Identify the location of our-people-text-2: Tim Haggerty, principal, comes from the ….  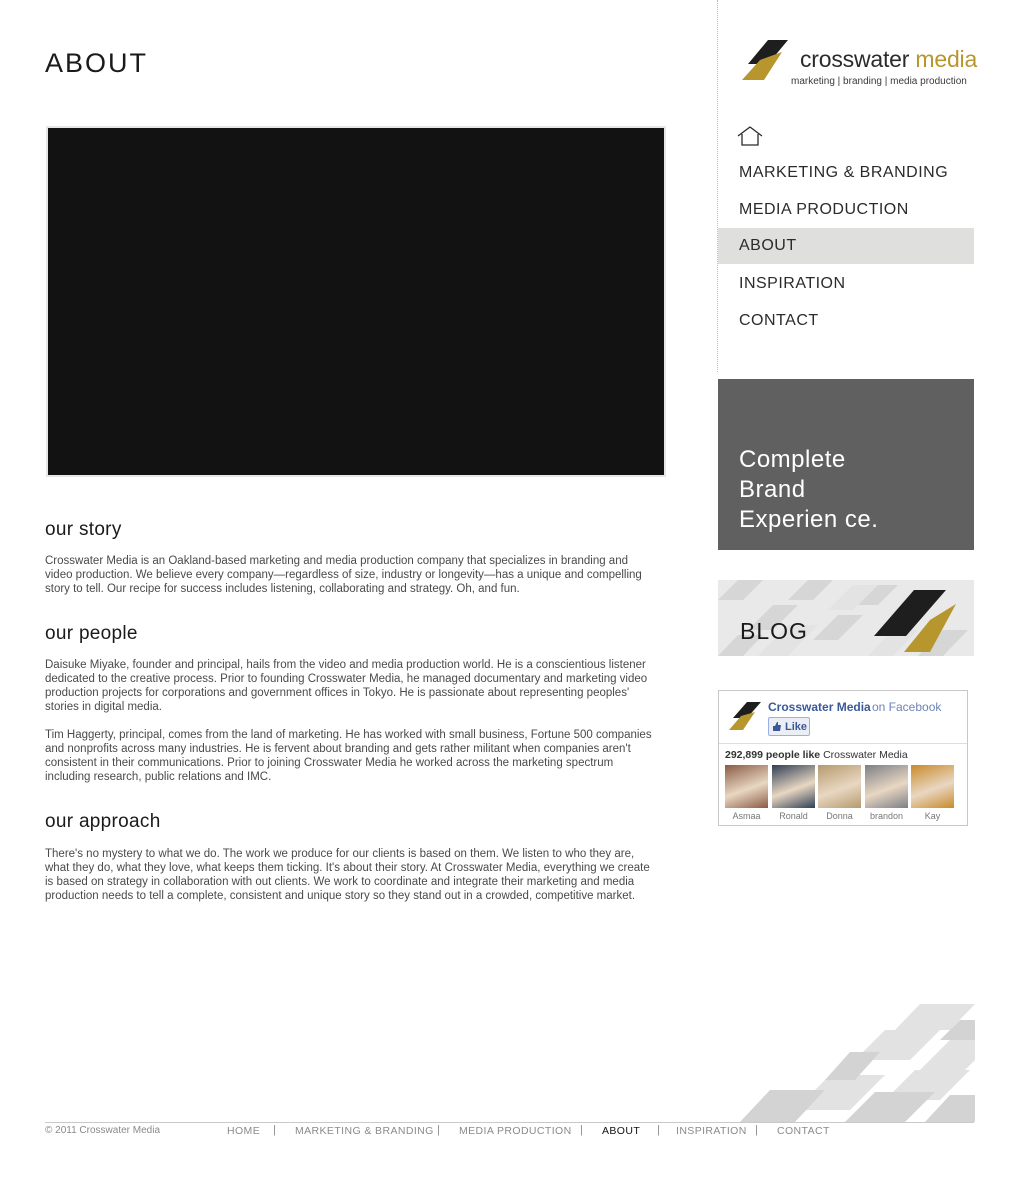
(348, 756).